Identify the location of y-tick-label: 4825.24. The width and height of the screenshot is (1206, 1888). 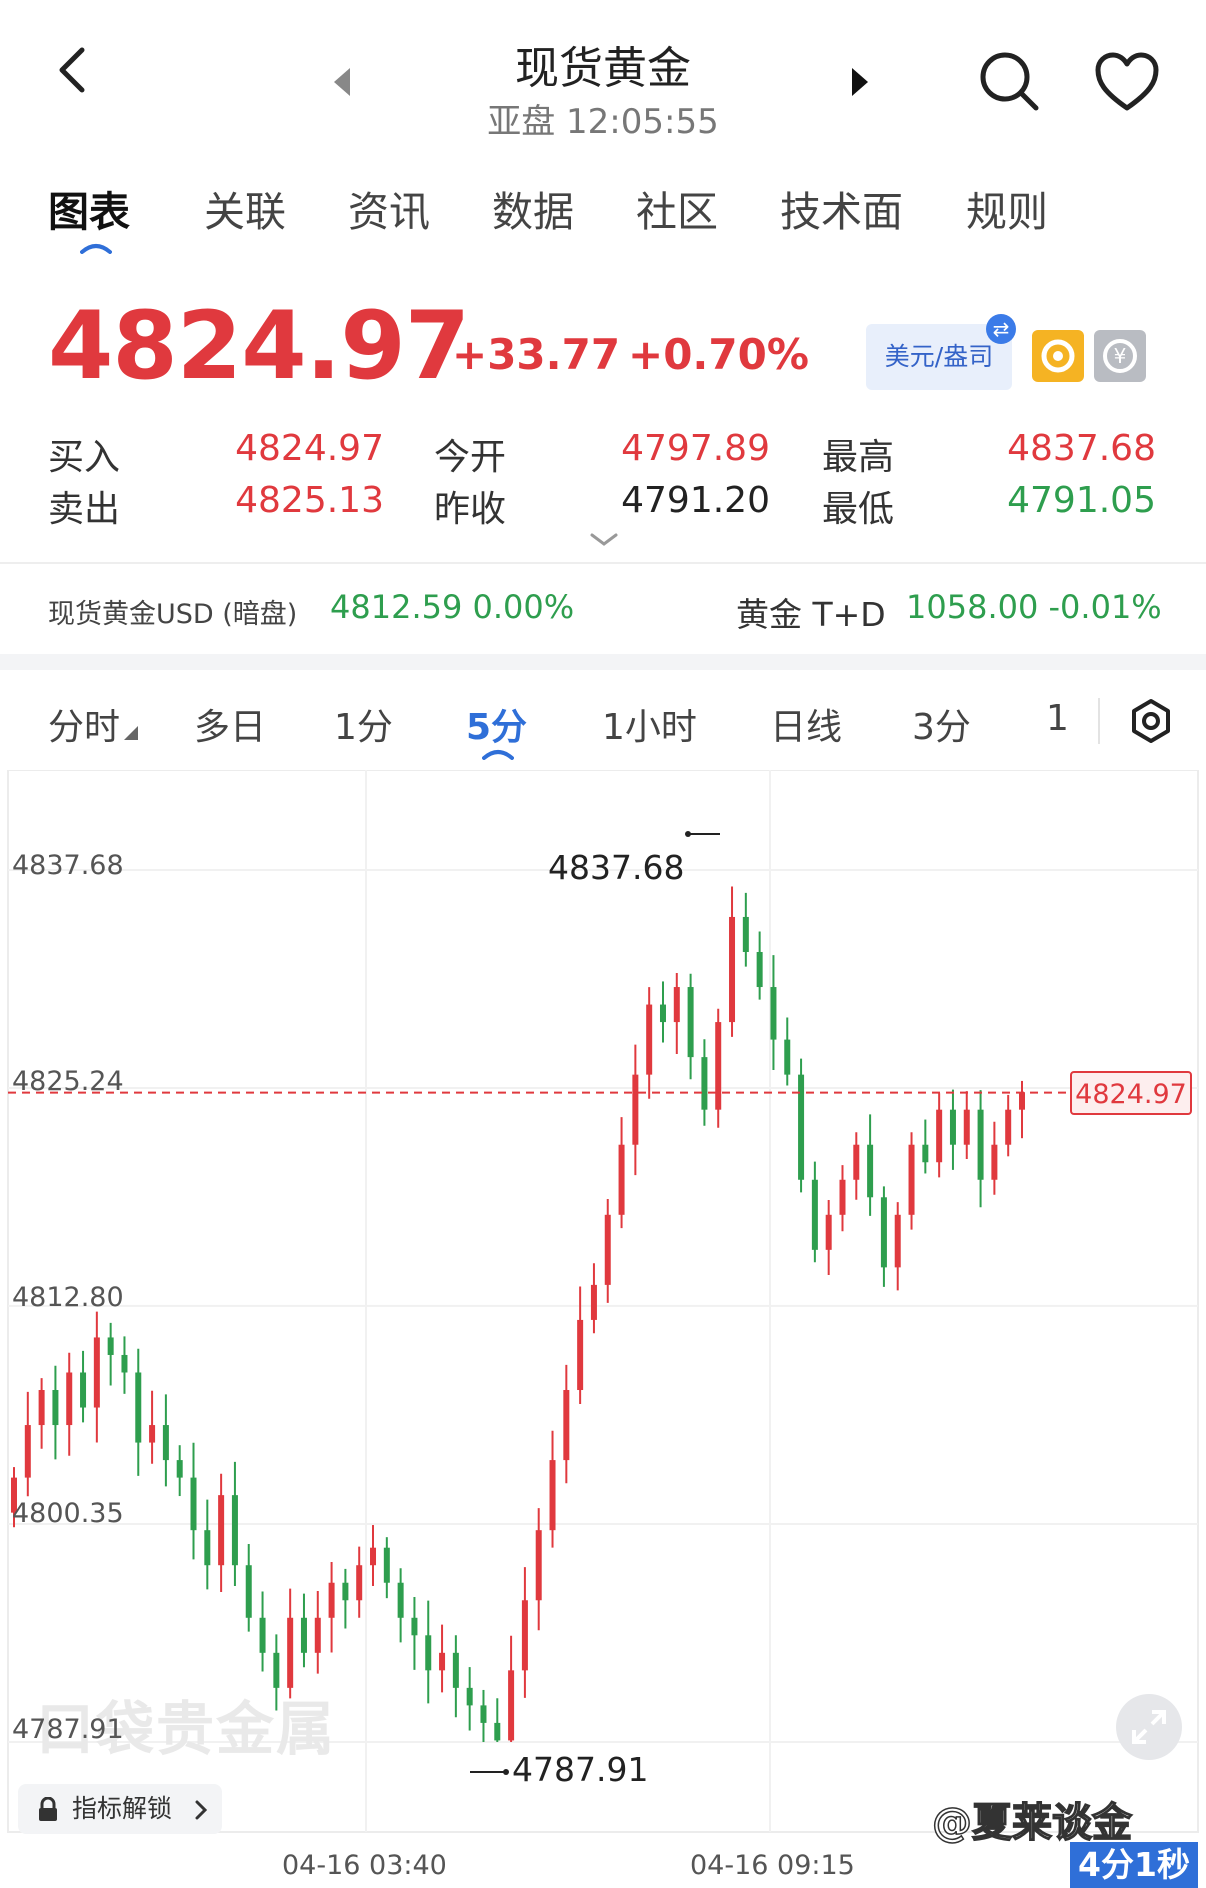
(68, 1081).